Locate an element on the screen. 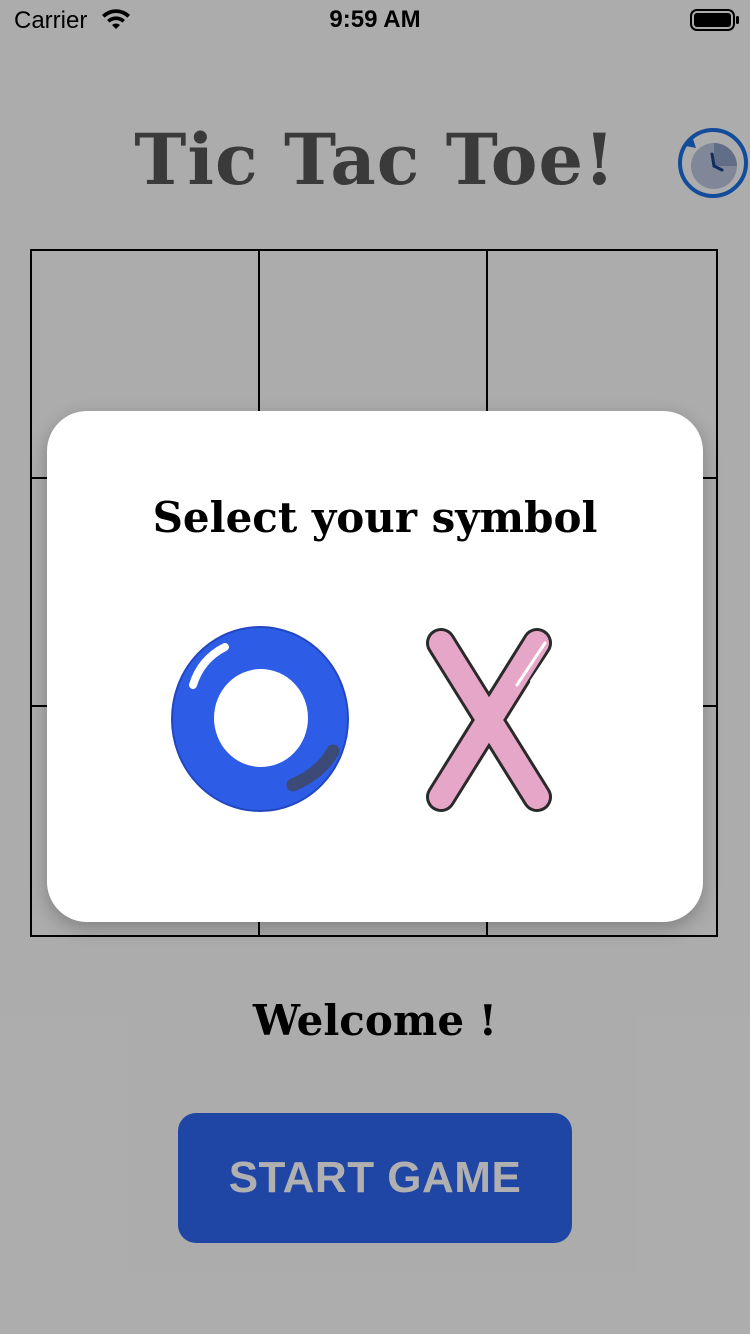  dialog-title: Select your symbol is located at coordinates (375, 517).